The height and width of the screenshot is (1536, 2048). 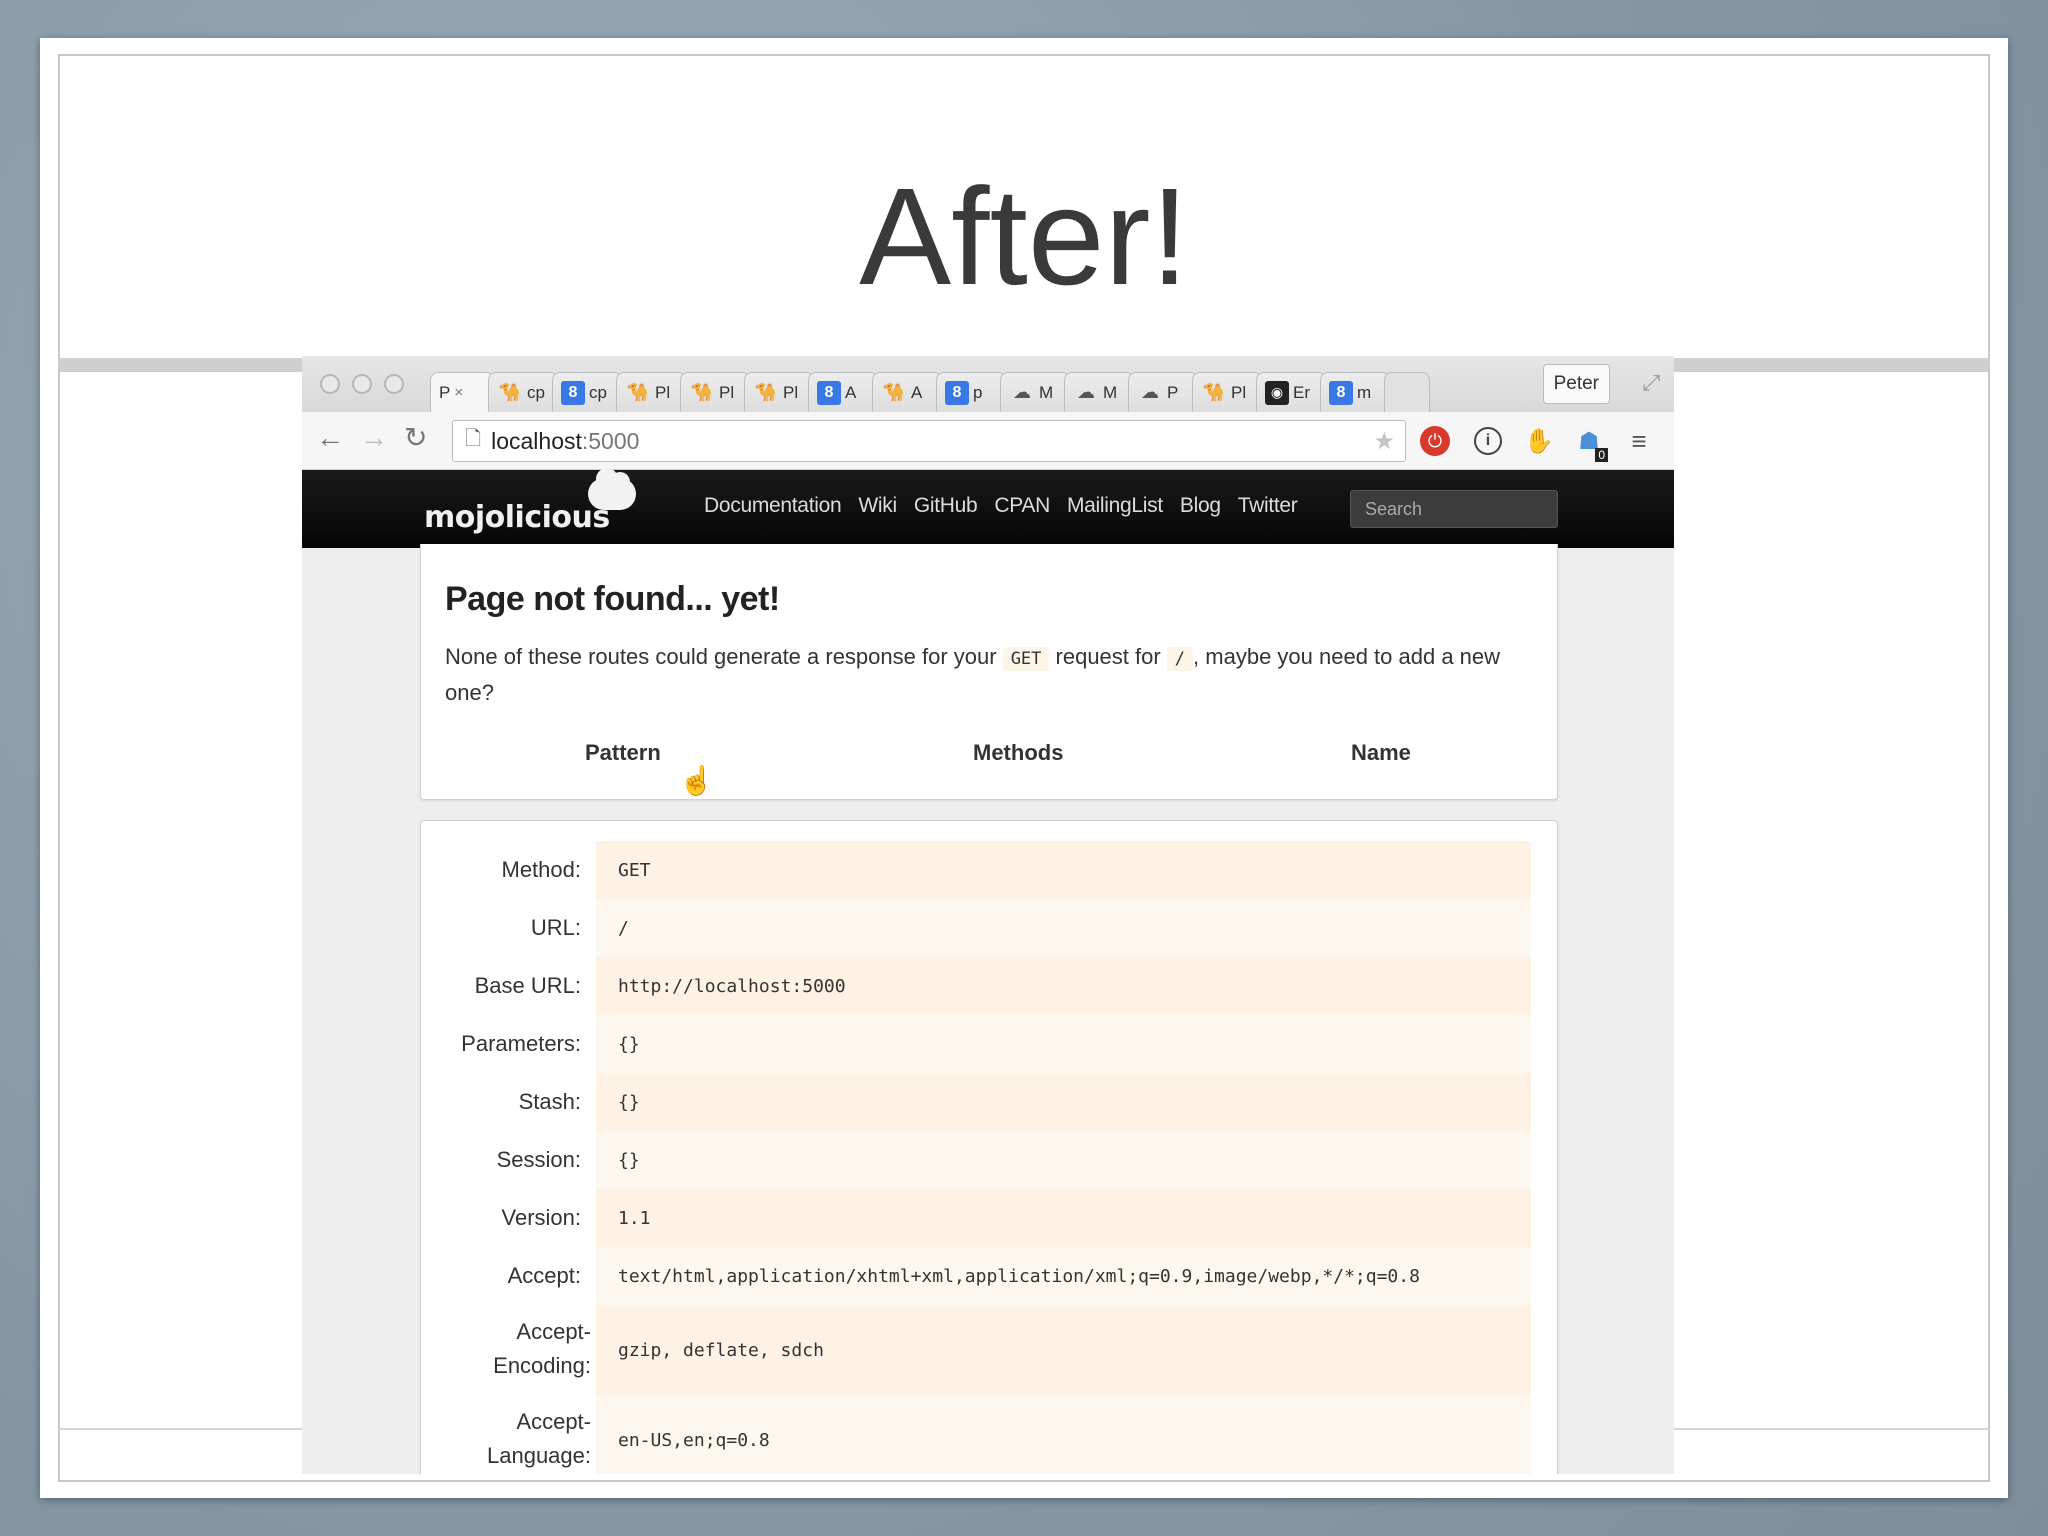 I want to click on close-tab-icon: ×, so click(x=458, y=392).